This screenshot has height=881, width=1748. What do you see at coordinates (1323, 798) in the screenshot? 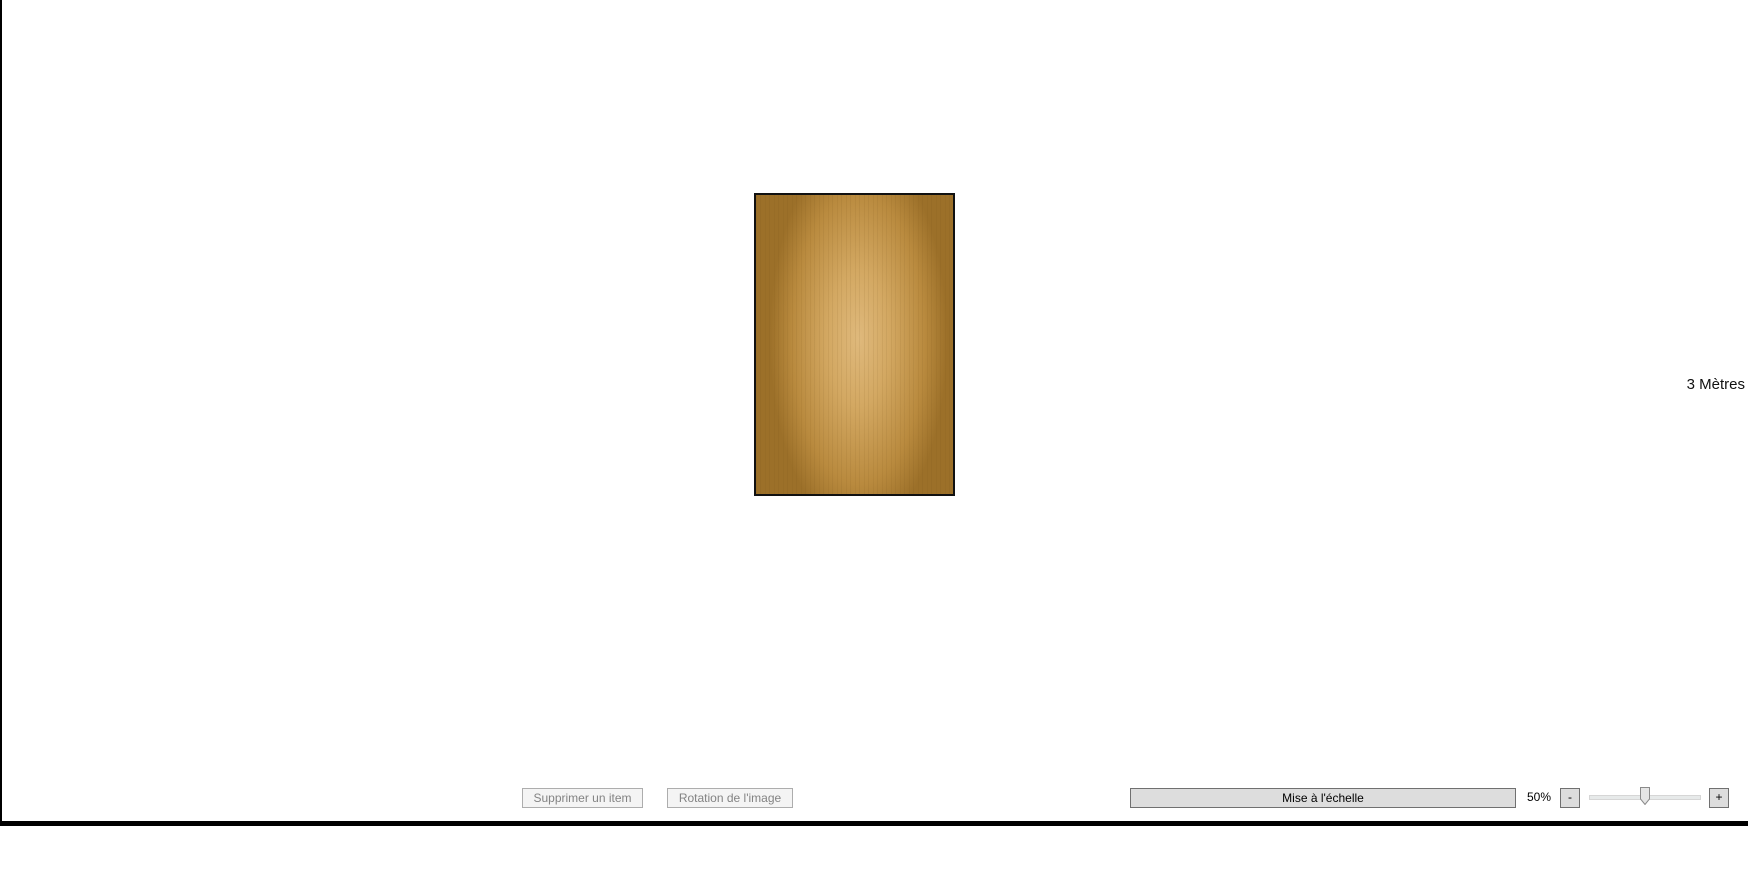
I see `scale-button: Mise à l'échelle` at bounding box center [1323, 798].